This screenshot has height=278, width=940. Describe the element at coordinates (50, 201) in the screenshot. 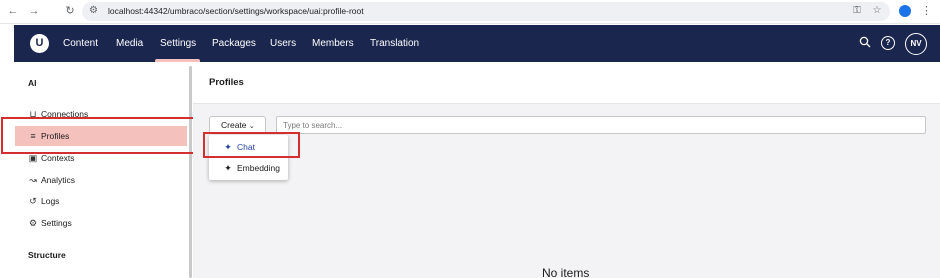

I see `sidebar-item-label: Logs` at that location.